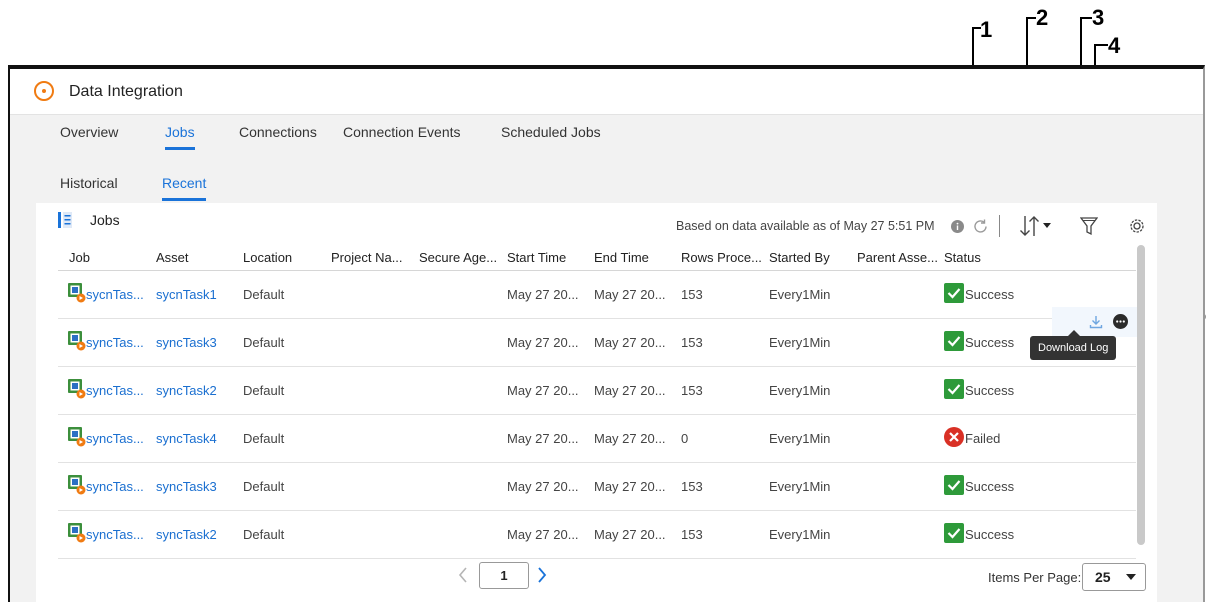 Image resolution: width=1221 pixels, height=602 pixels. What do you see at coordinates (89, 183) in the screenshot?
I see `subtab-historical: Historical` at bounding box center [89, 183].